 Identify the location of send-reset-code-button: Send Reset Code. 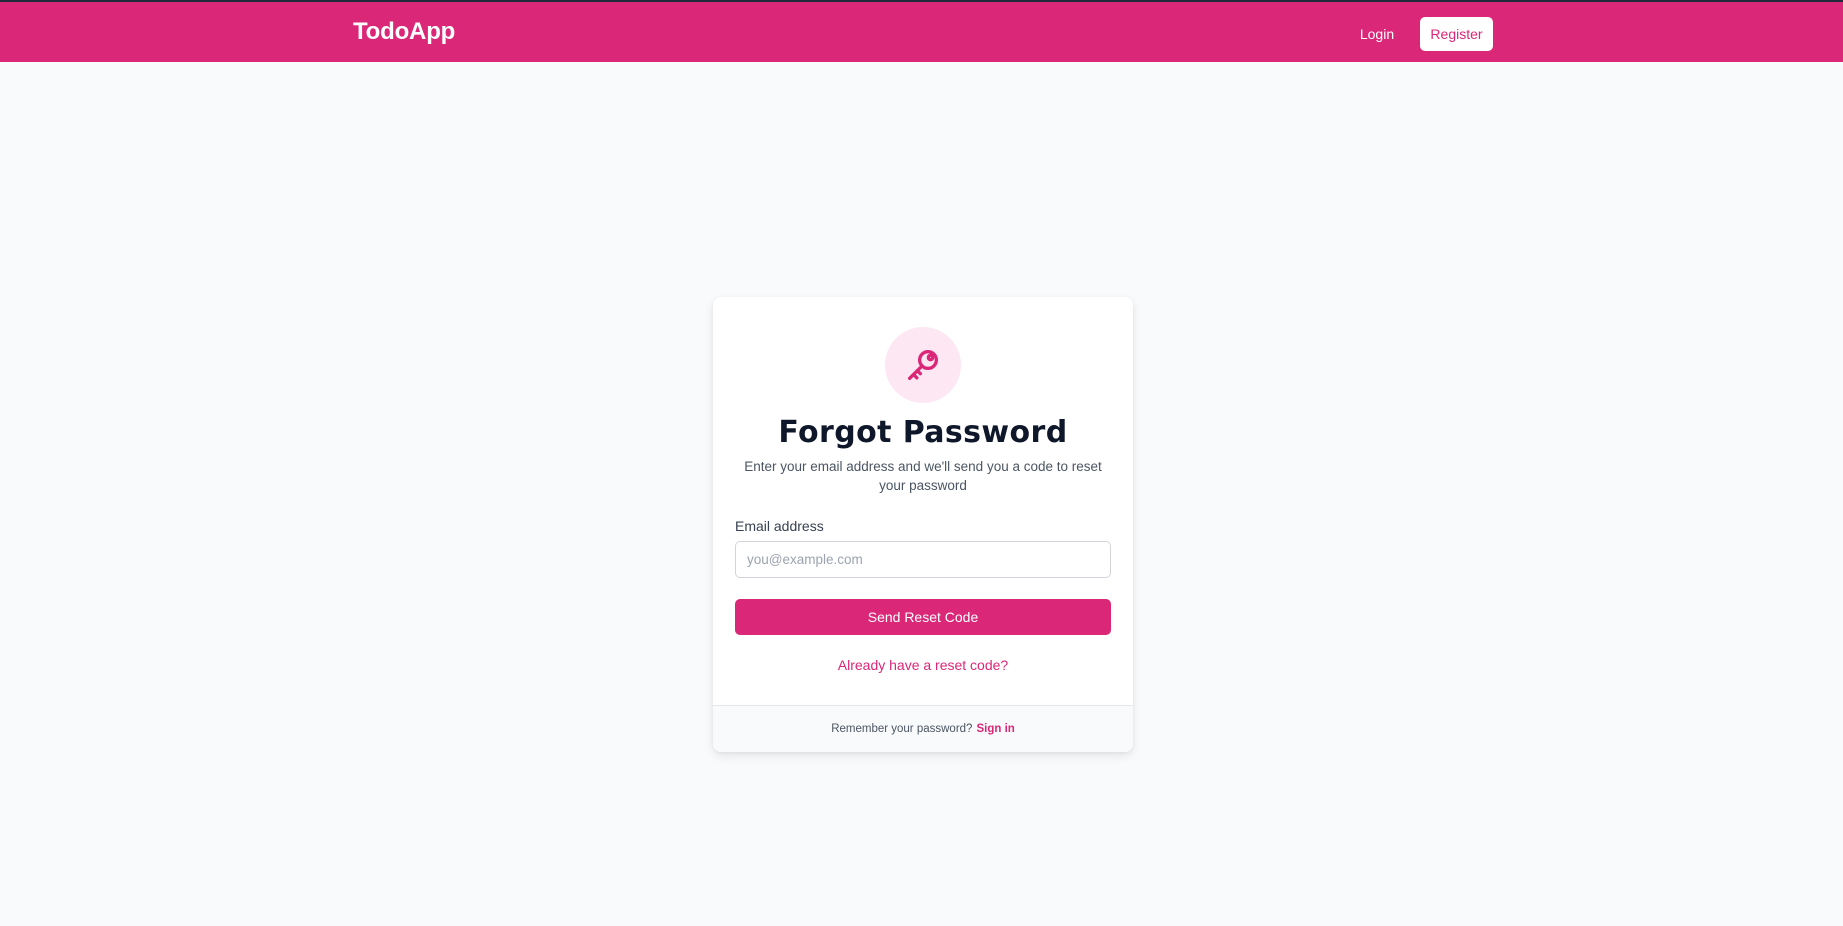
(923, 617).